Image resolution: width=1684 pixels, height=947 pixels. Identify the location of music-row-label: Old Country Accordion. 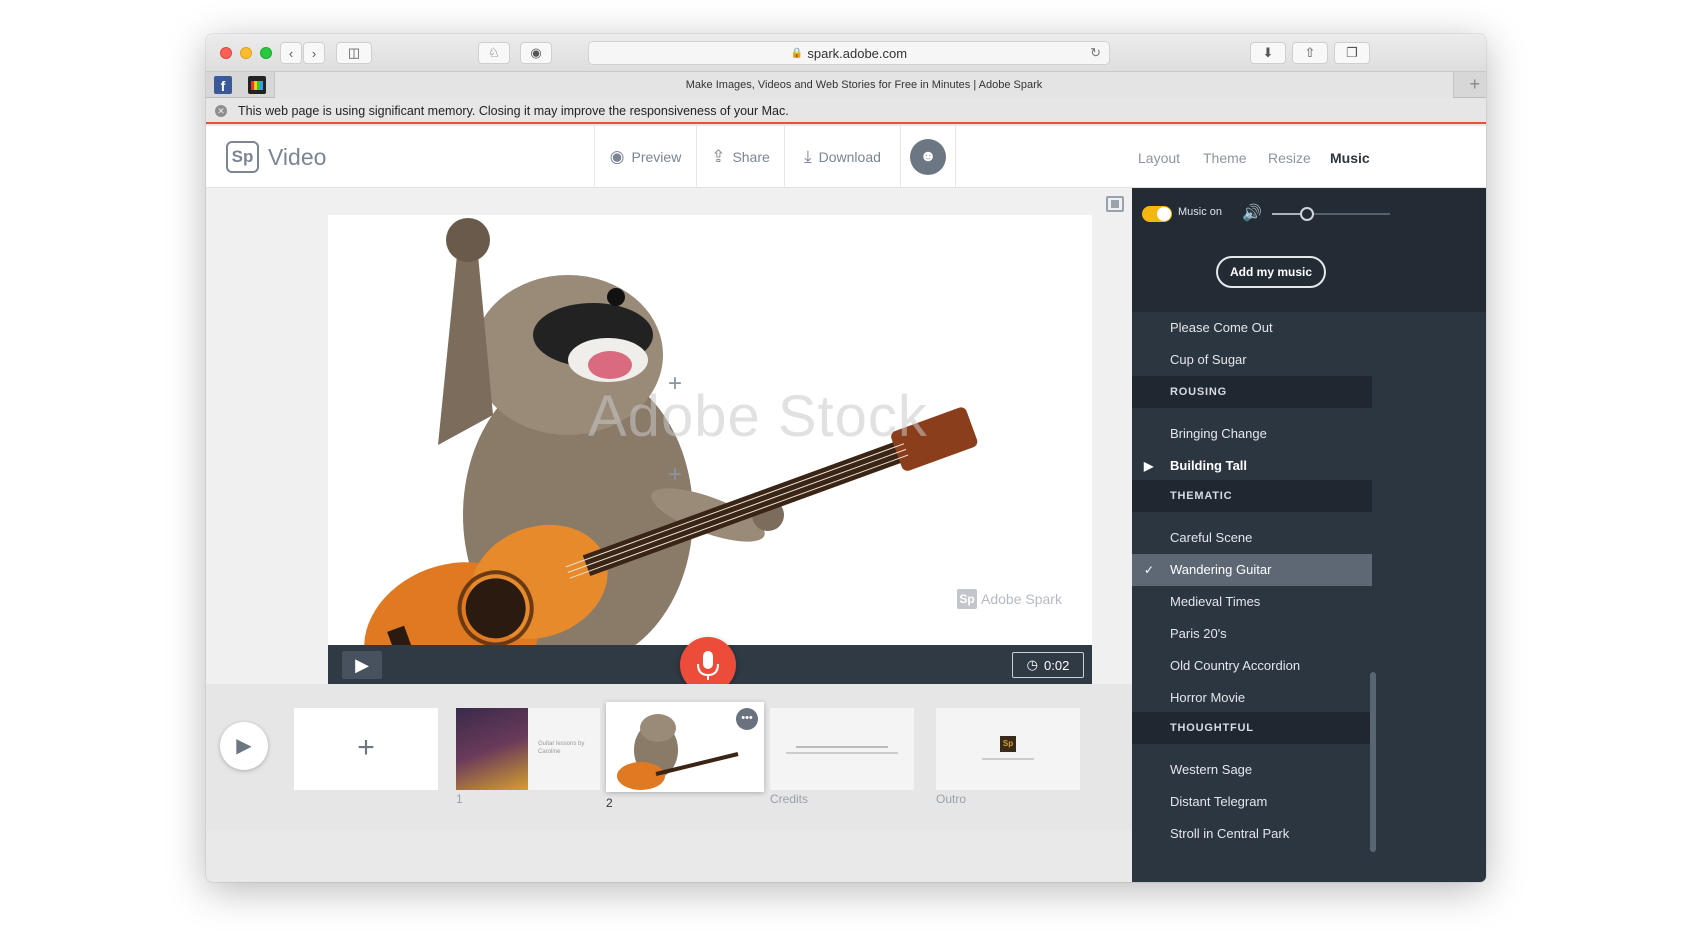
(1235, 665).